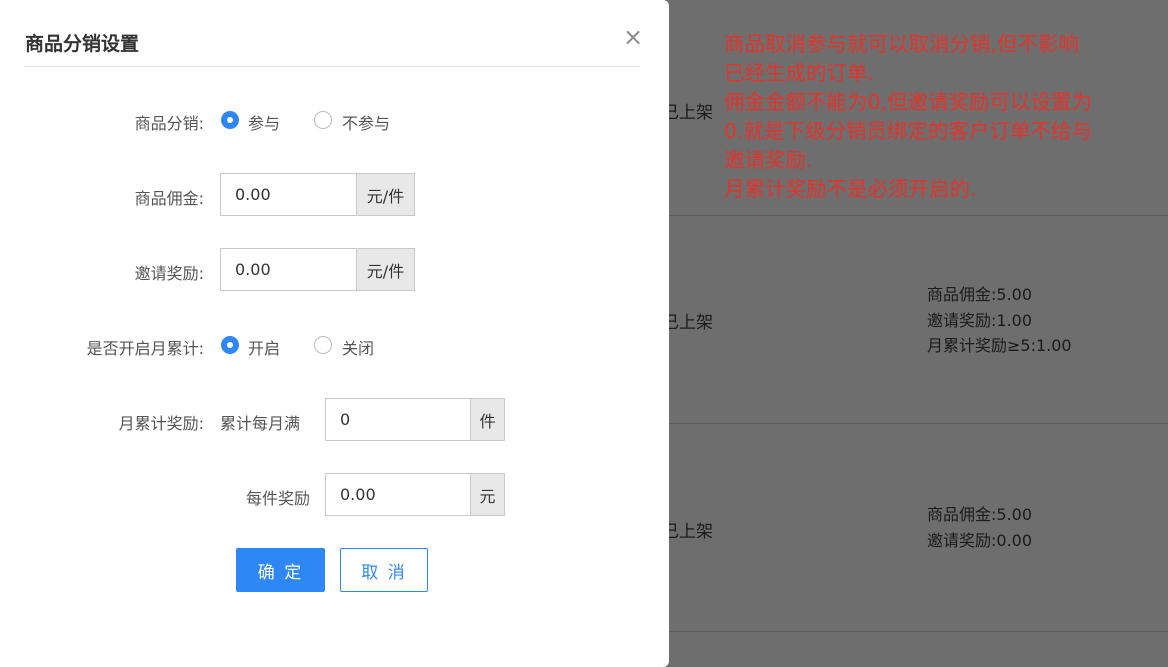 Image resolution: width=1168 pixels, height=667 pixels. Describe the element at coordinates (488, 494) in the screenshot. I see `per-item-unit: 元` at that location.